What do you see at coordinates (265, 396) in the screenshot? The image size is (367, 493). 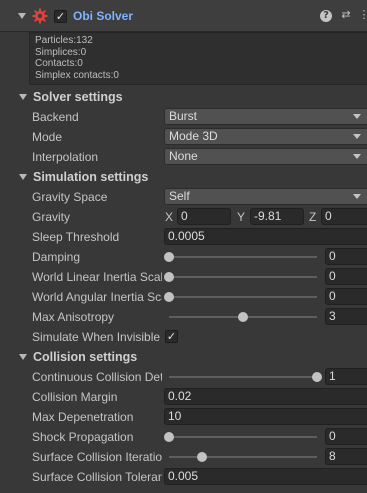 I see `collision-margin-field: 0.02` at bounding box center [265, 396].